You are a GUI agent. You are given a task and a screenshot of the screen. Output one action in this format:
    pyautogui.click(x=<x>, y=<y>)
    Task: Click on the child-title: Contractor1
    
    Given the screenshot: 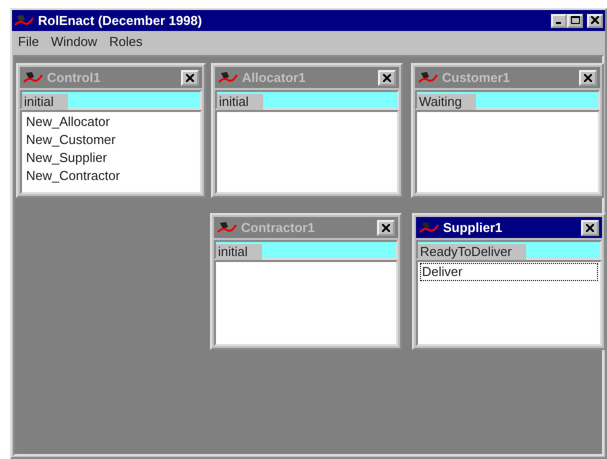 What is the action you would take?
    pyautogui.click(x=278, y=227)
    